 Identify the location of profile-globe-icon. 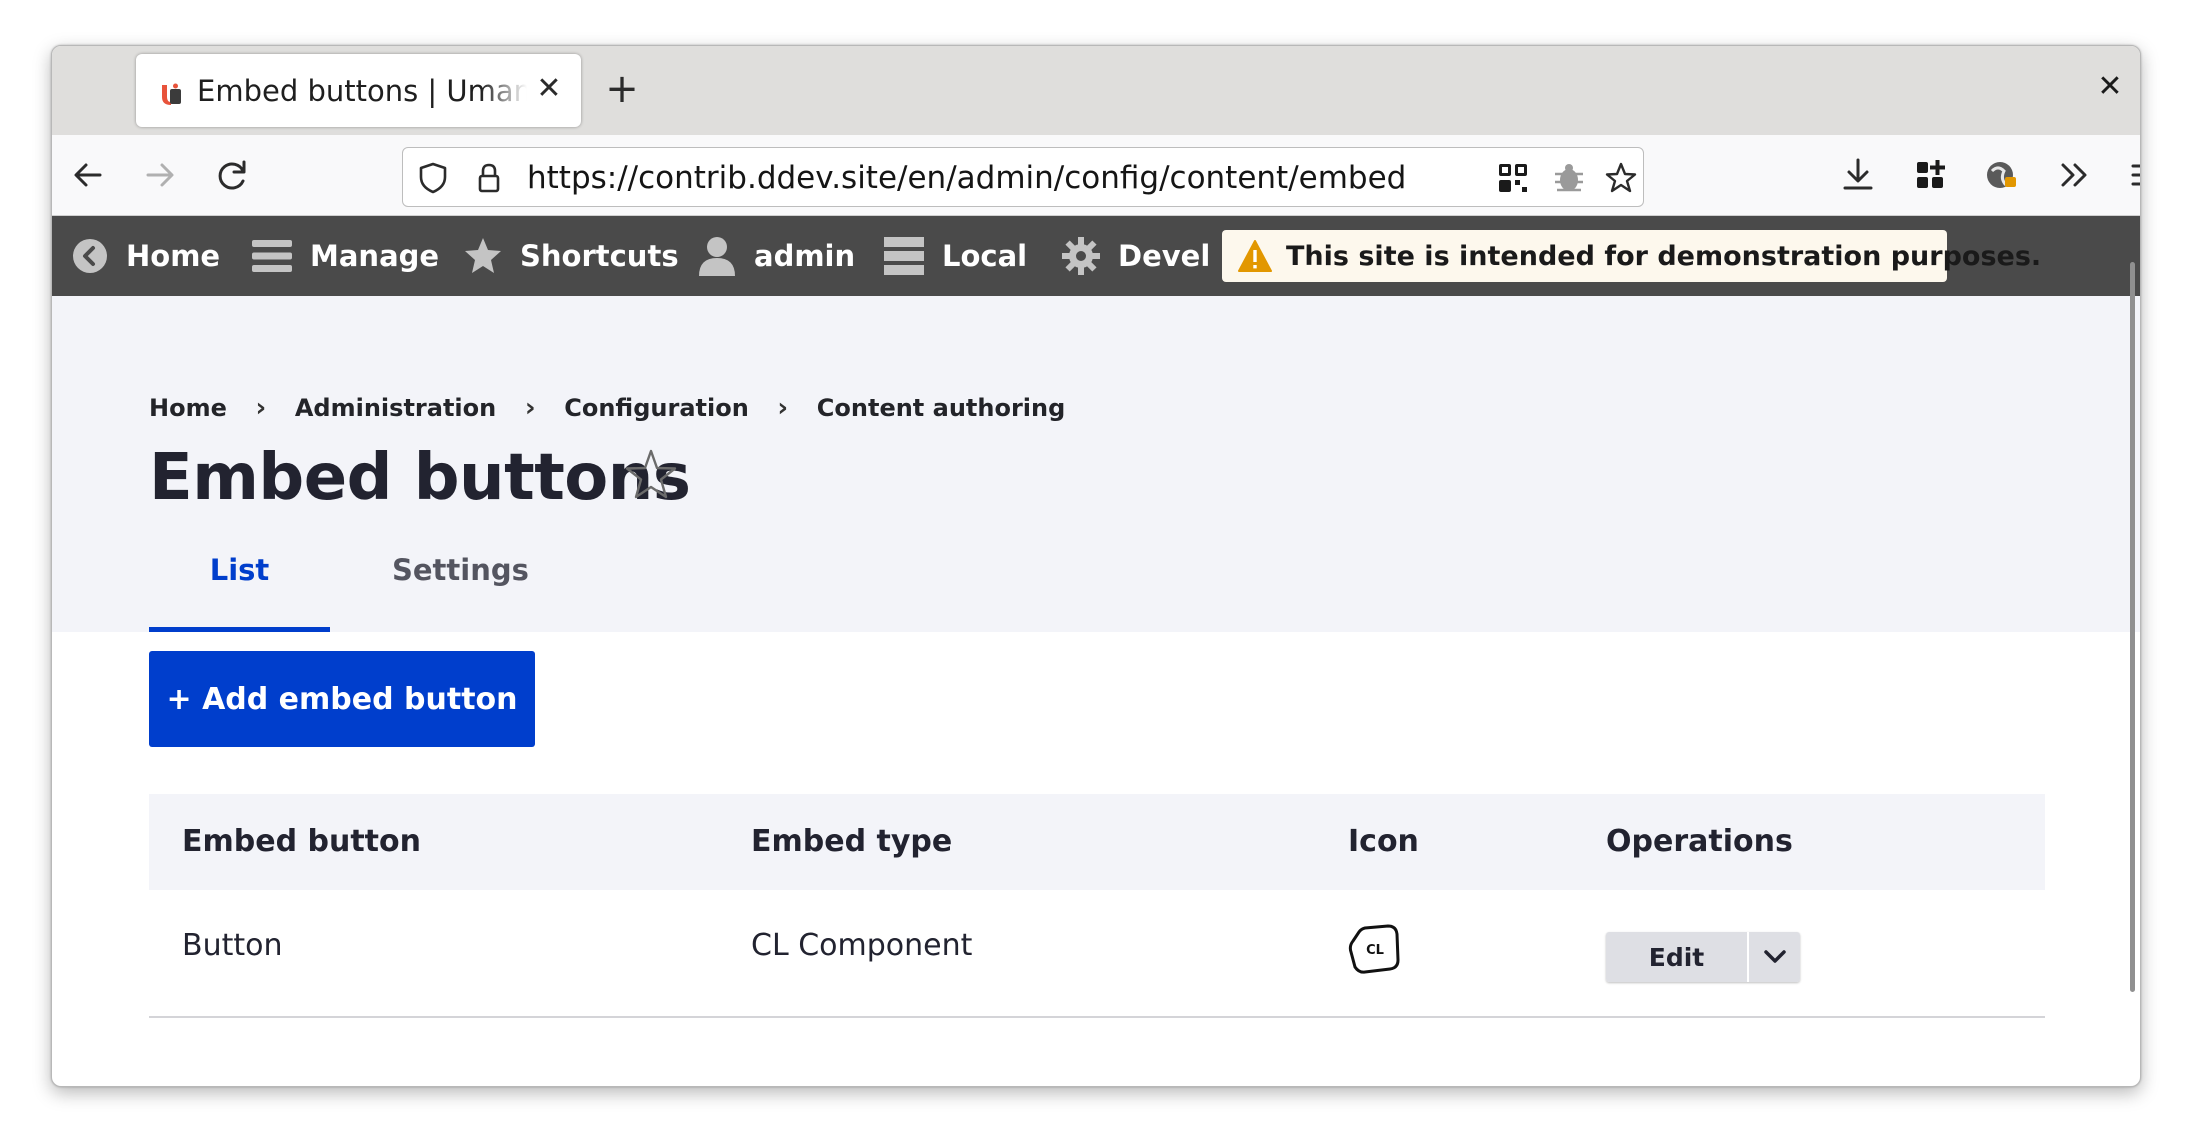
(2002, 175).